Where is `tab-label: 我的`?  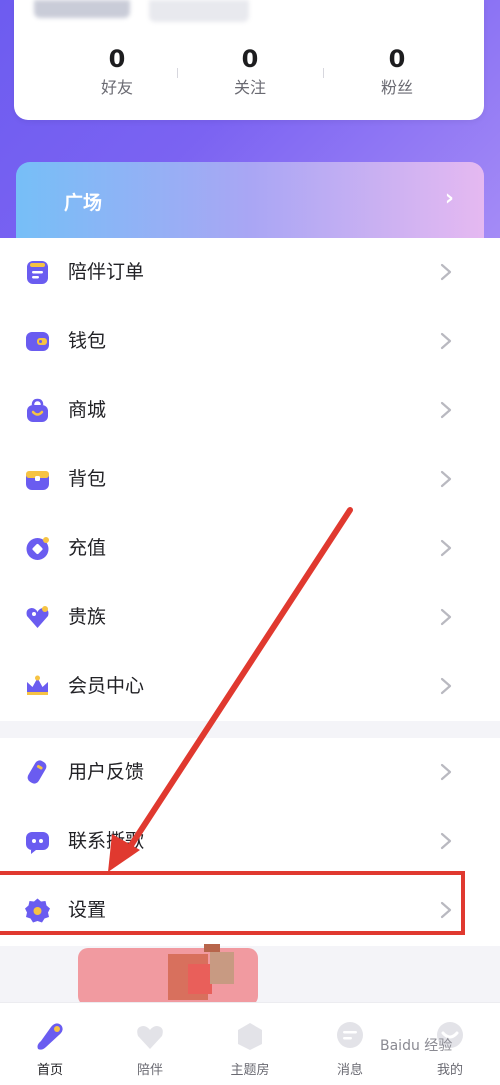 tab-label: 我的 is located at coordinates (449, 1070).